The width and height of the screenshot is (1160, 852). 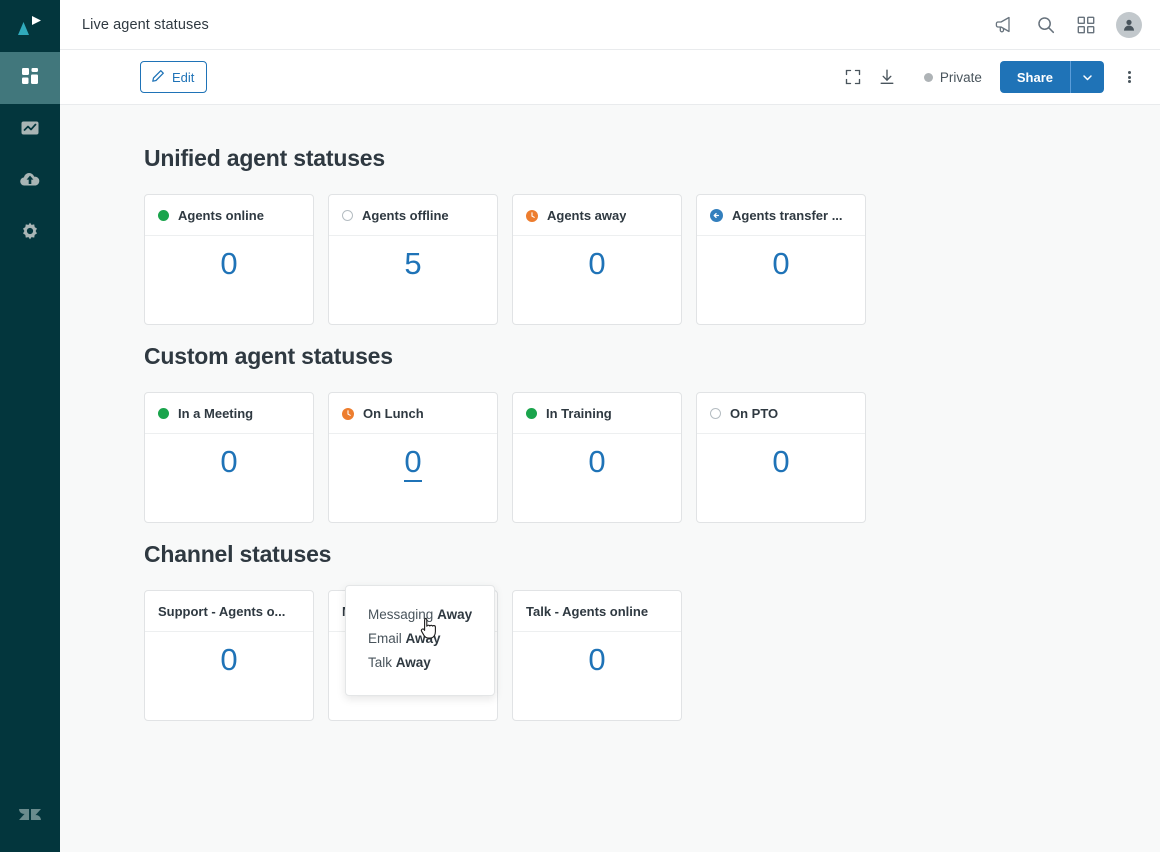 What do you see at coordinates (380, 662) in the screenshot?
I see `tooltip-channel: Talk` at bounding box center [380, 662].